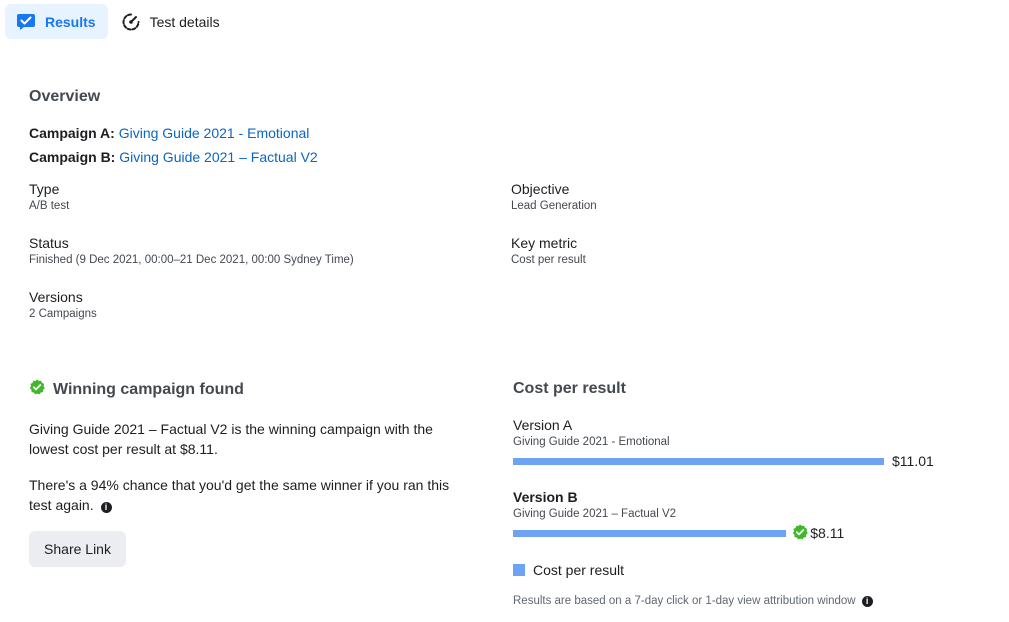 This screenshot has width=1009, height=622. What do you see at coordinates (591, 442) in the screenshot?
I see `version-a-campaign: Giving Guide 2021 - Emotional` at bounding box center [591, 442].